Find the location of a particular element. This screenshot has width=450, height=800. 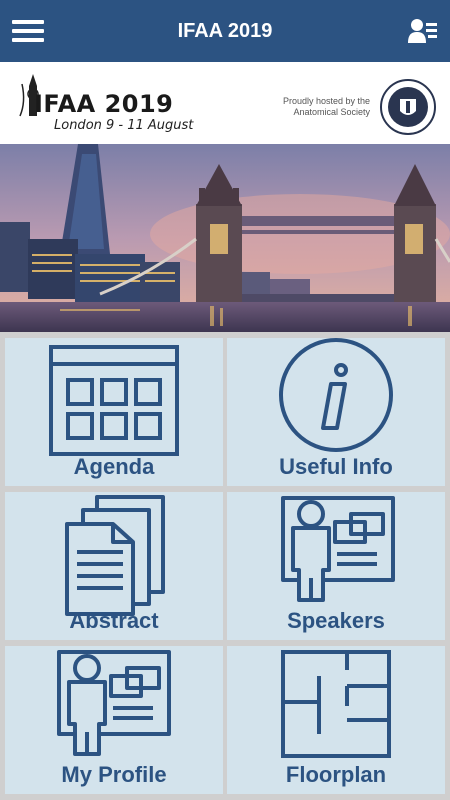

floorplan-tile: Floorplan is located at coordinates (336, 720).